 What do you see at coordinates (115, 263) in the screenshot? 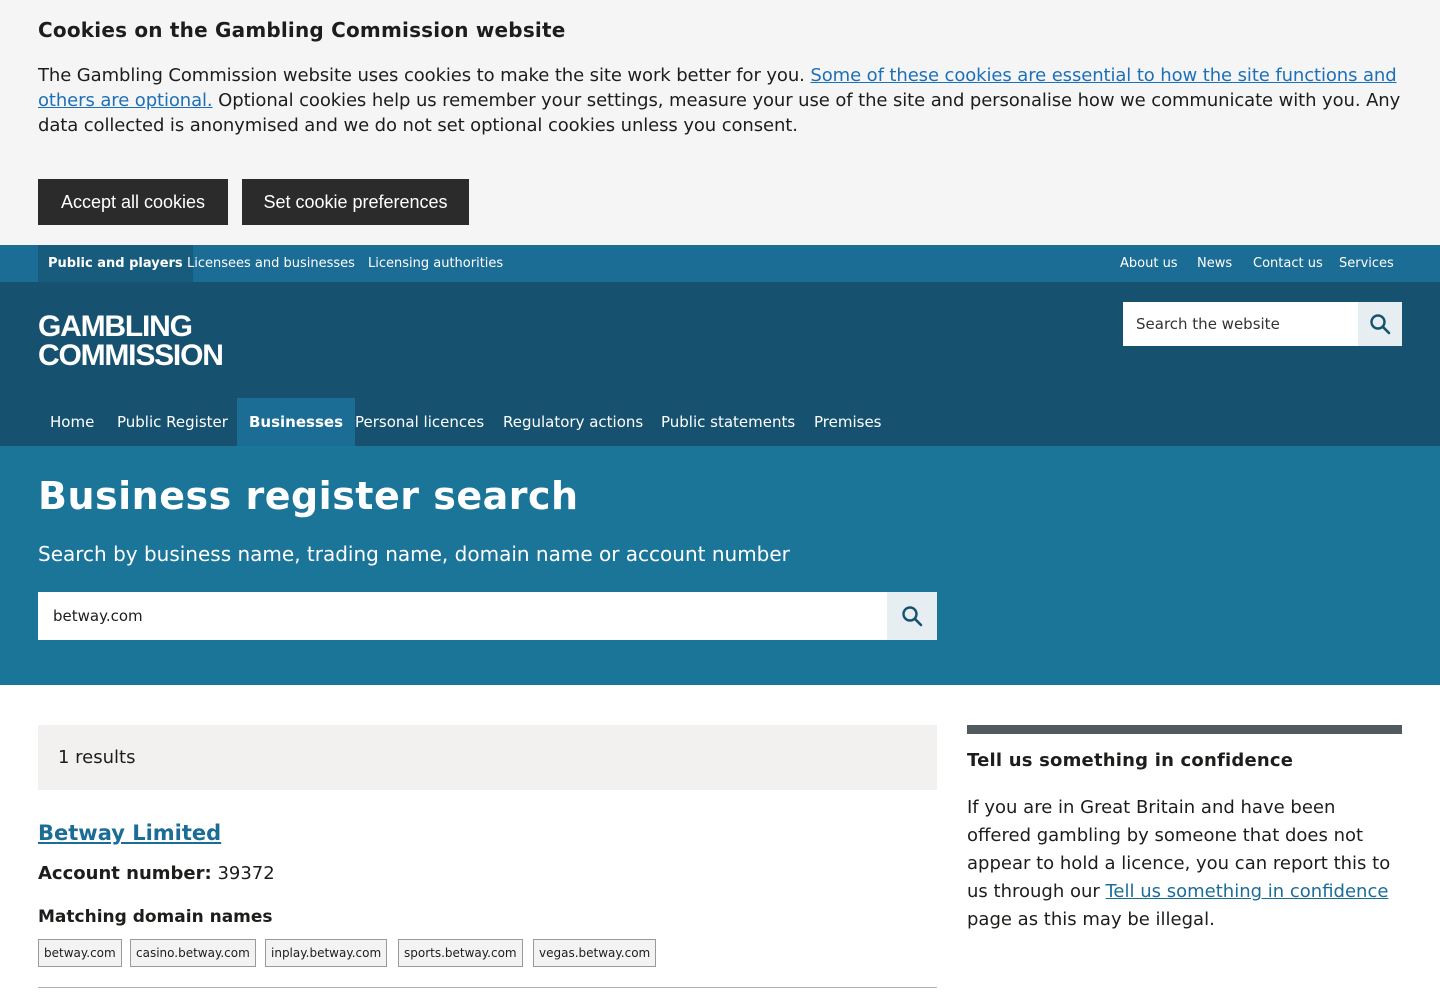
I see `audience-nav-public-and-players: Public and players` at bounding box center [115, 263].